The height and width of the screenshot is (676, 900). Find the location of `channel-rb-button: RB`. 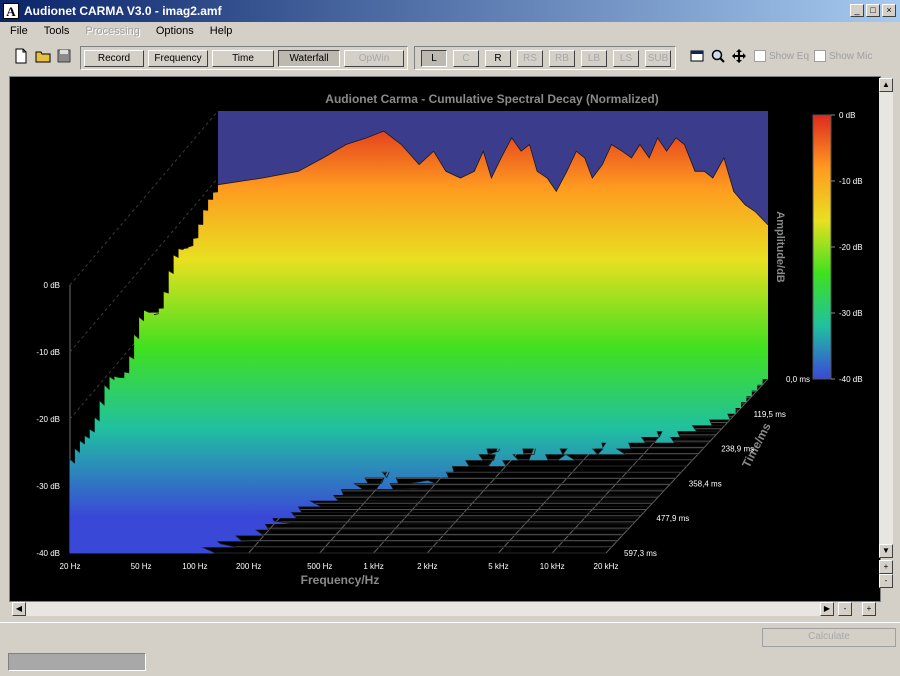

channel-rb-button: RB is located at coordinates (562, 58).